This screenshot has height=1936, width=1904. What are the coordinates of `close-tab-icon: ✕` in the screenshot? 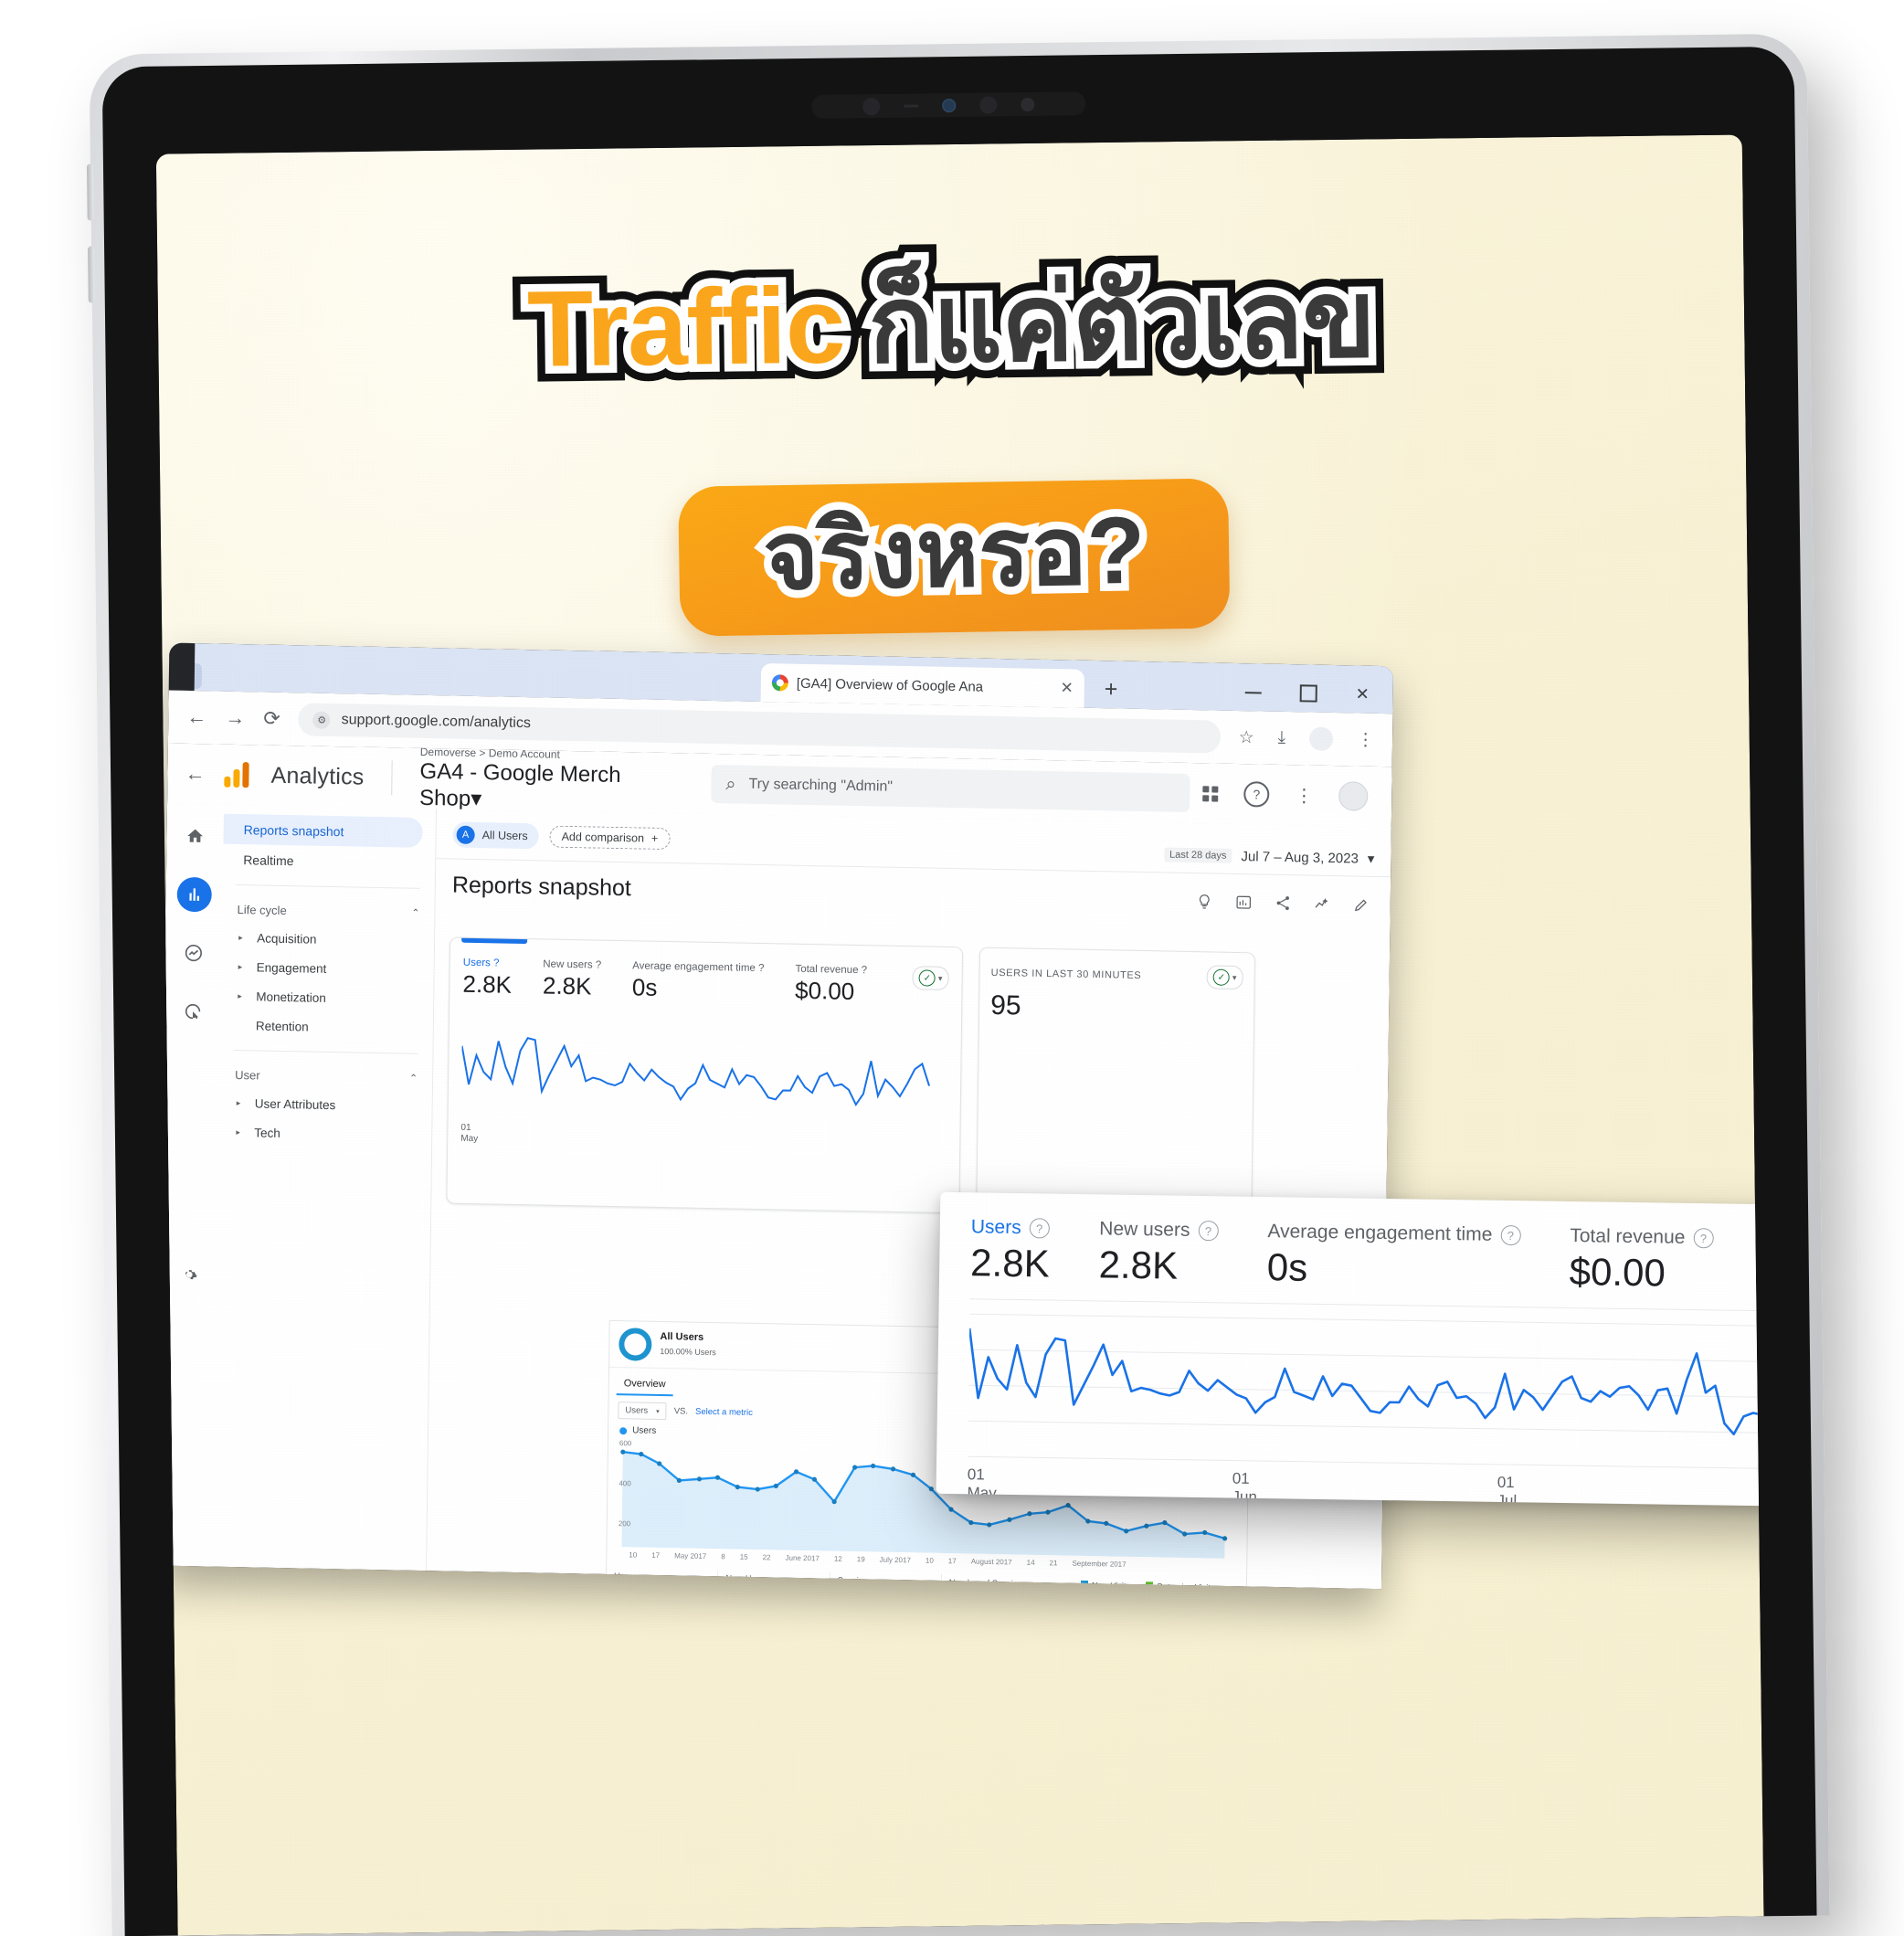 It's located at (1067, 688).